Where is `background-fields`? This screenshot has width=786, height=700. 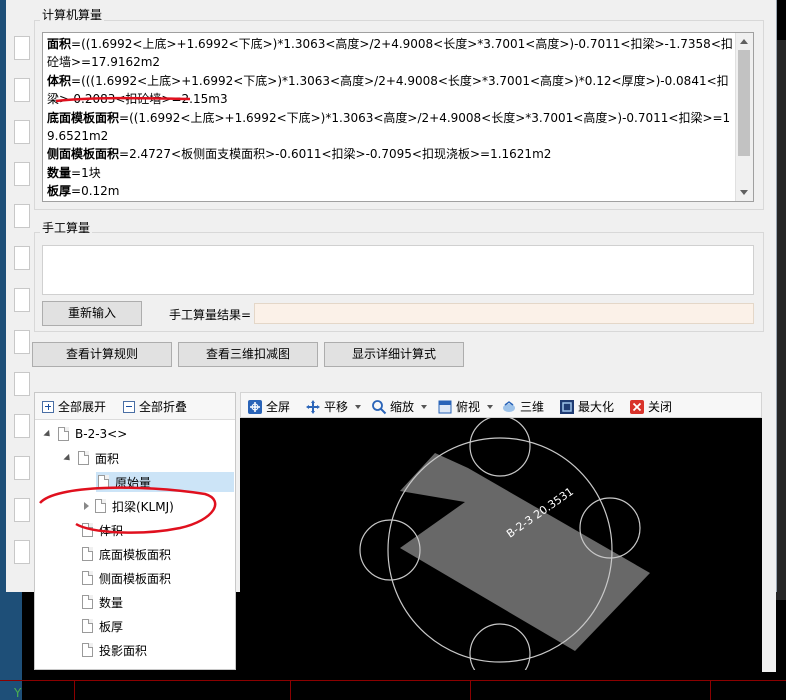 background-fields is located at coordinates (22, 316).